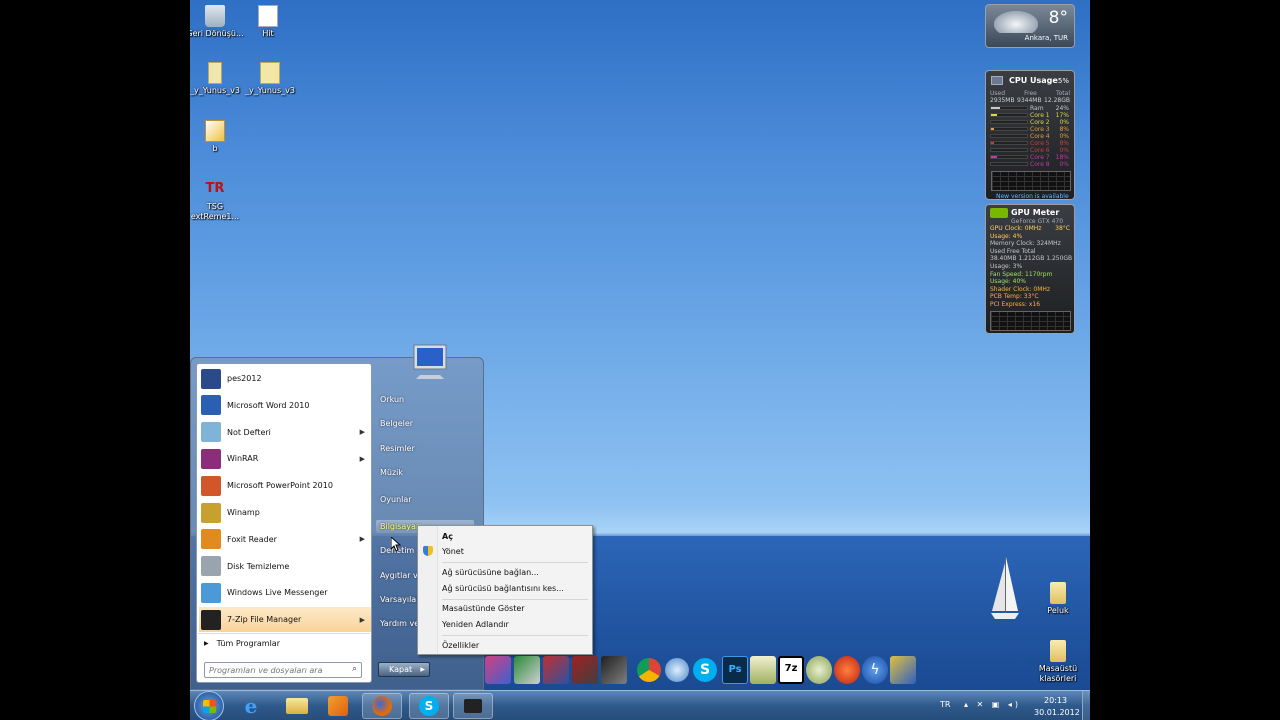 This screenshot has height=720, width=1280. What do you see at coordinates (1030, 93) in the screenshot?
I see `cpu-header-row: Used Free Total` at bounding box center [1030, 93].